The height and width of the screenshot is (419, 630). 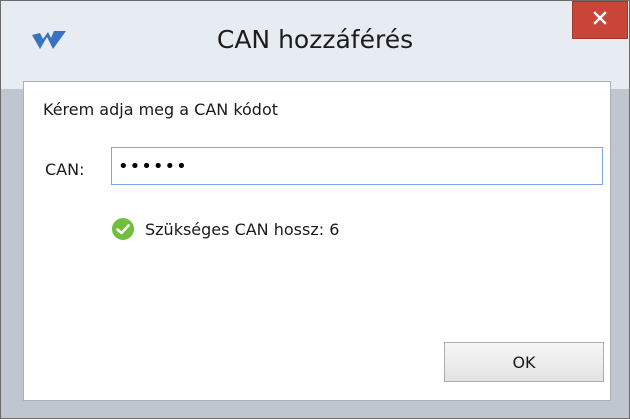 I want to click on instruction-text: Kérem adja meg a CAN kódot, so click(x=161, y=109).